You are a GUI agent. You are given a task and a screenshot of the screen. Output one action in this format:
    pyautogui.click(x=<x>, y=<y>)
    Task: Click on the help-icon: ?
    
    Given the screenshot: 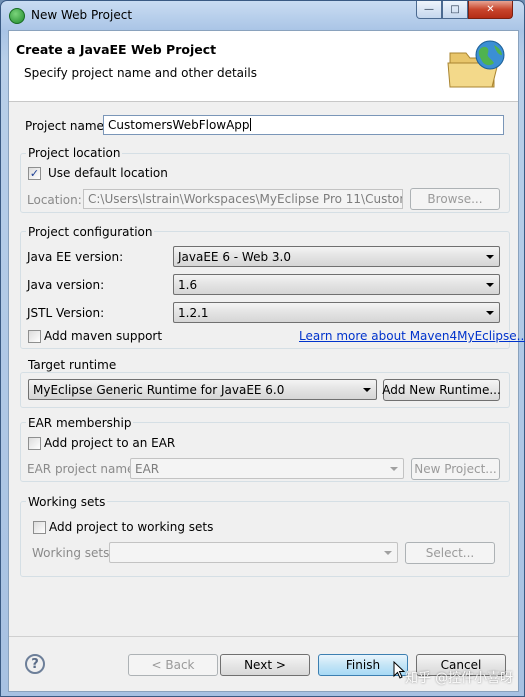 What is the action you would take?
    pyautogui.click(x=35, y=664)
    